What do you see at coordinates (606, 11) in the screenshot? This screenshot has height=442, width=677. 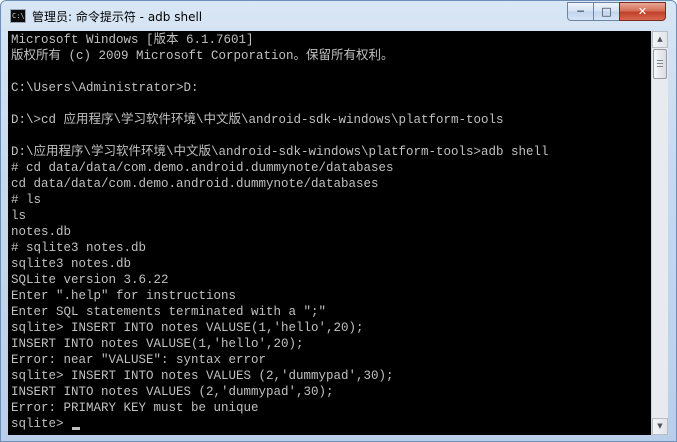 I see `maximize-button: □` at bounding box center [606, 11].